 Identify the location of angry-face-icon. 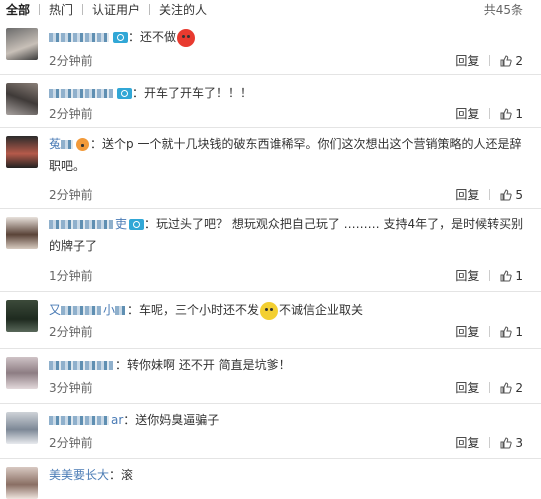
(186, 37).